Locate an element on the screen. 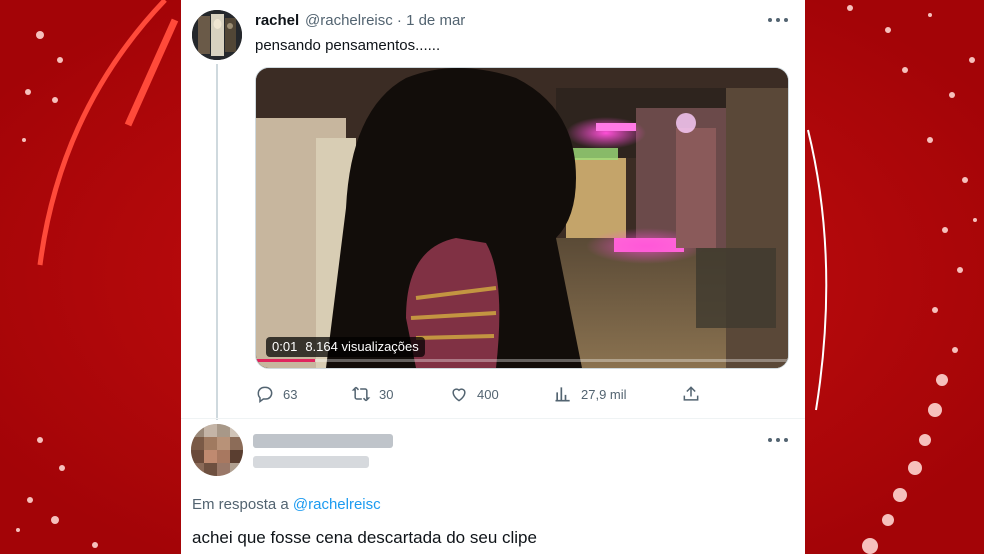  video-badge: 0:01 8.164 visualizações is located at coordinates (345, 347).